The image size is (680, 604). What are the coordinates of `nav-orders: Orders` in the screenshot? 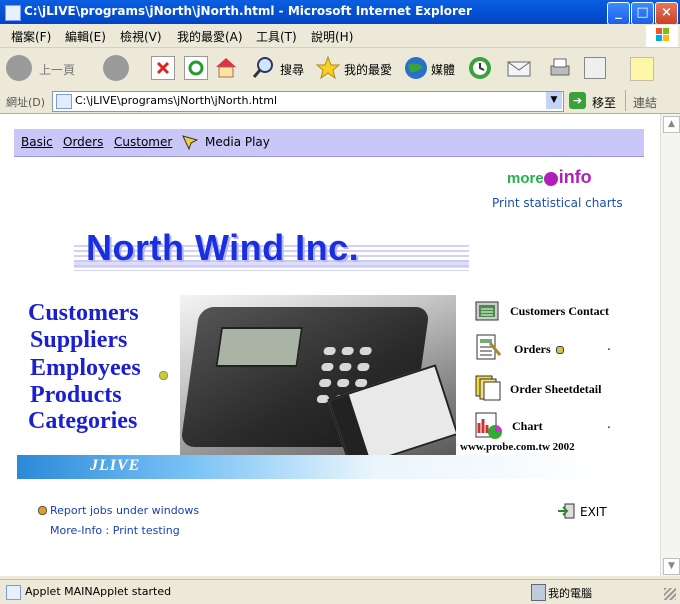 It's located at (83, 142).